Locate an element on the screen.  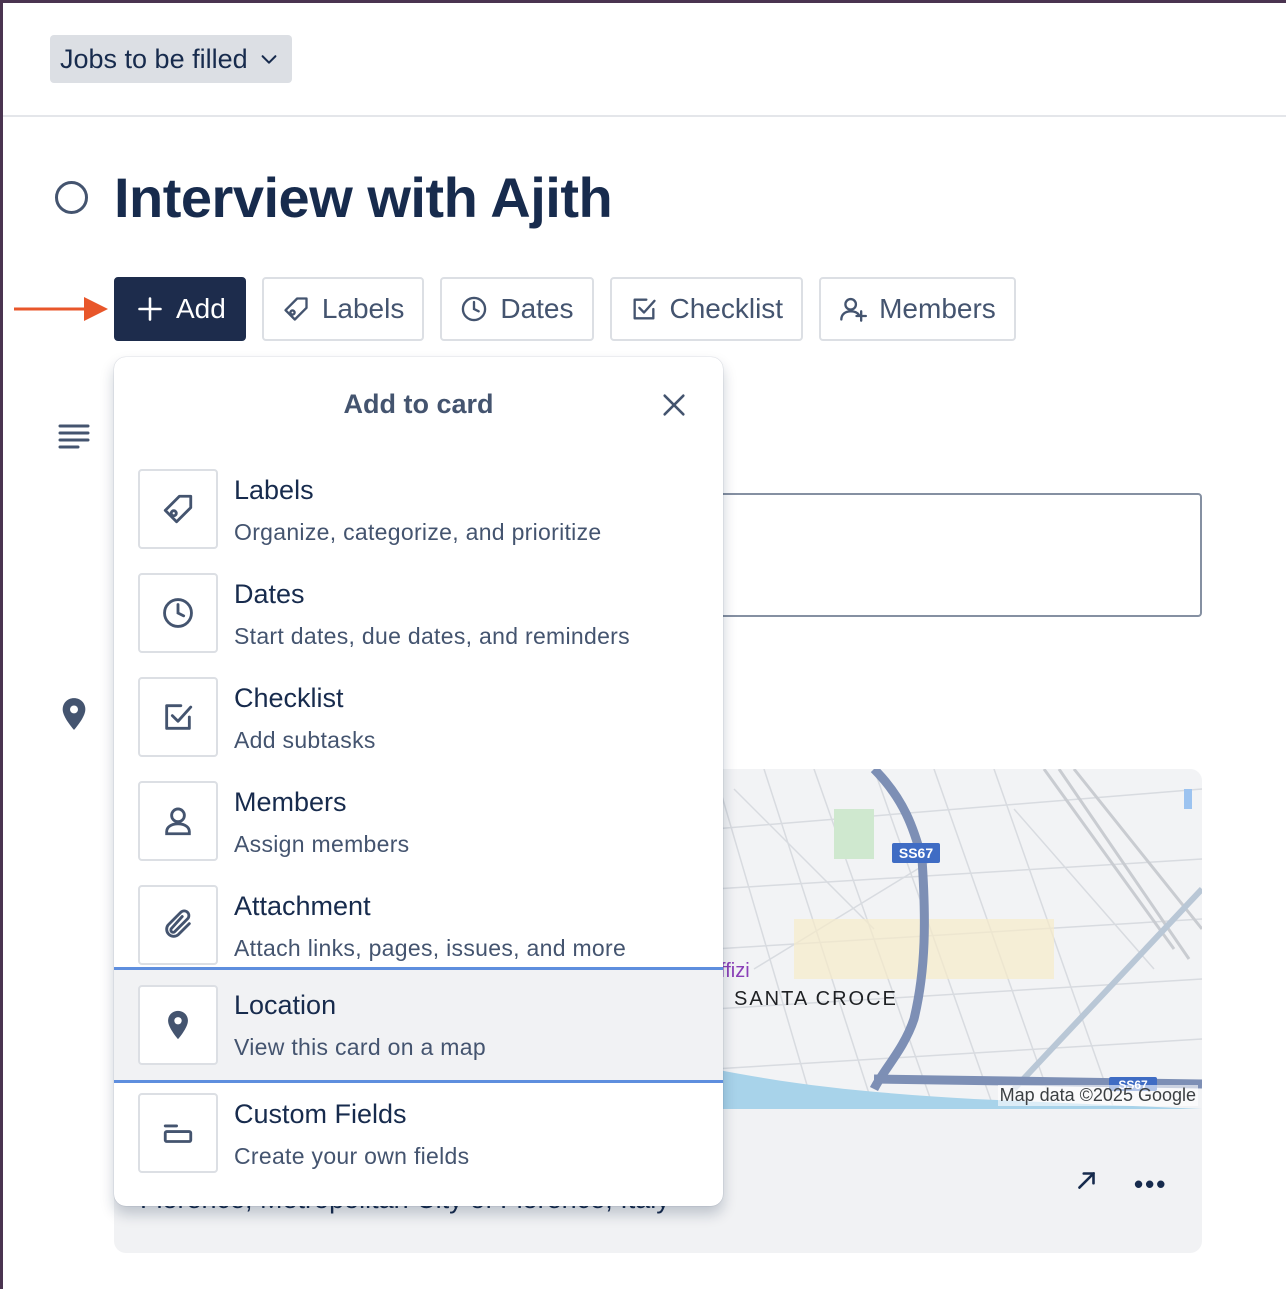
menu-item-checklist: Checklist Add subtasks is located at coordinates (418, 725).